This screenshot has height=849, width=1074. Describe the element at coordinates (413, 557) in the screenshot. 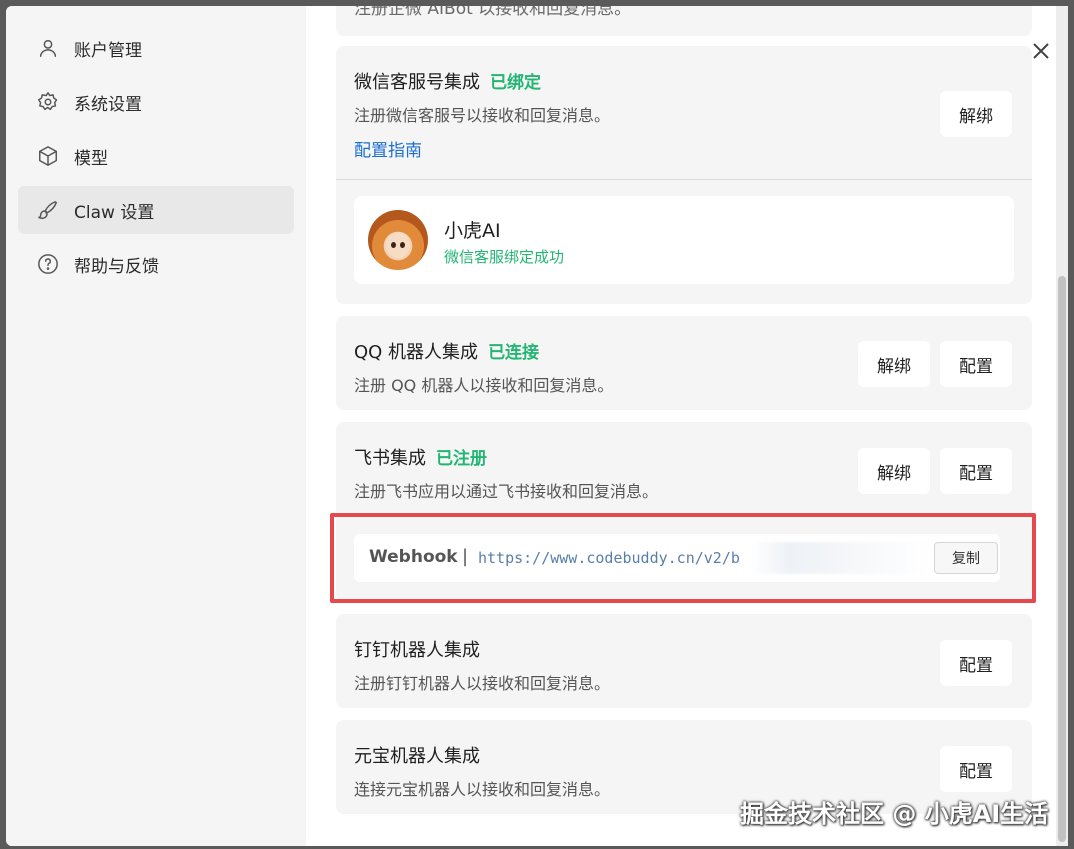

I see `webhook-label: Webhook` at that location.